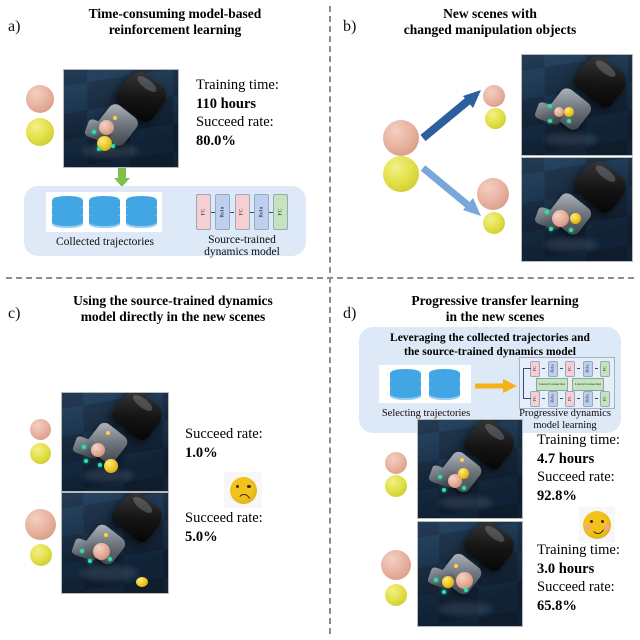 This screenshot has height=640, width=640. What do you see at coordinates (40, 453) in the screenshot?
I see `sphere-yellow-c-row1` at bounding box center [40, 453].